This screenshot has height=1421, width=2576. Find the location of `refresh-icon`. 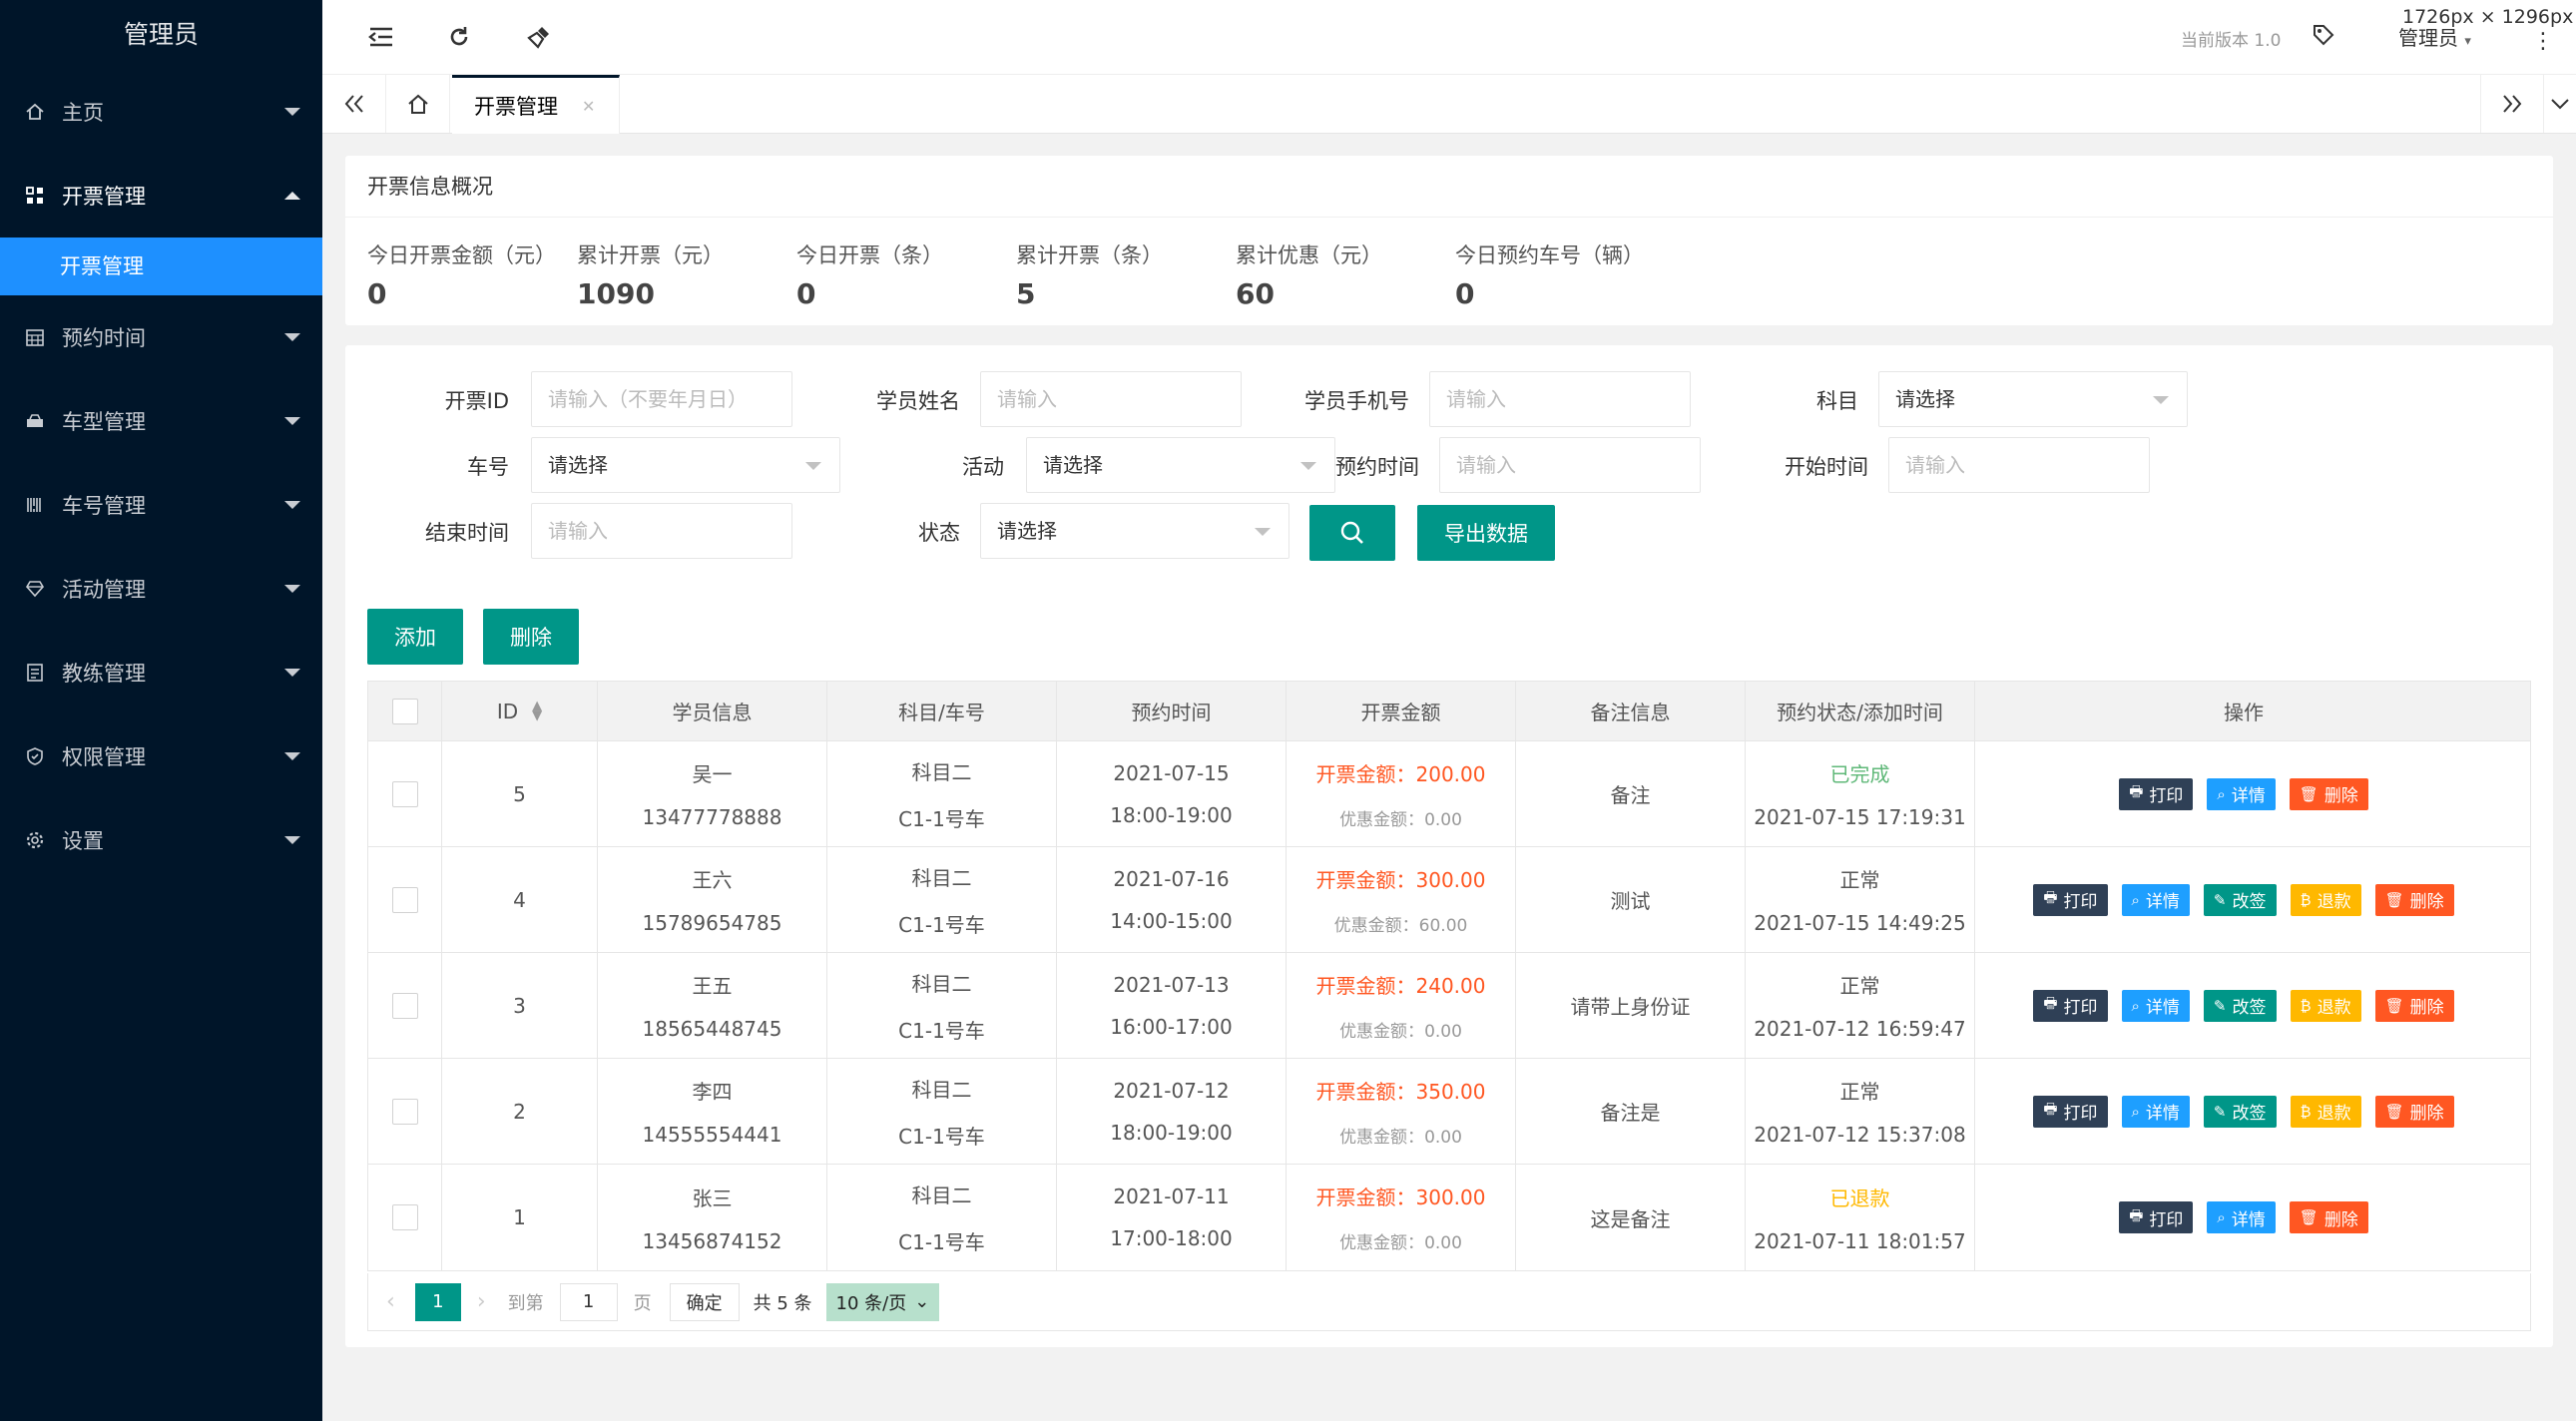

refresh-icon is located at coordinates (459, 37).